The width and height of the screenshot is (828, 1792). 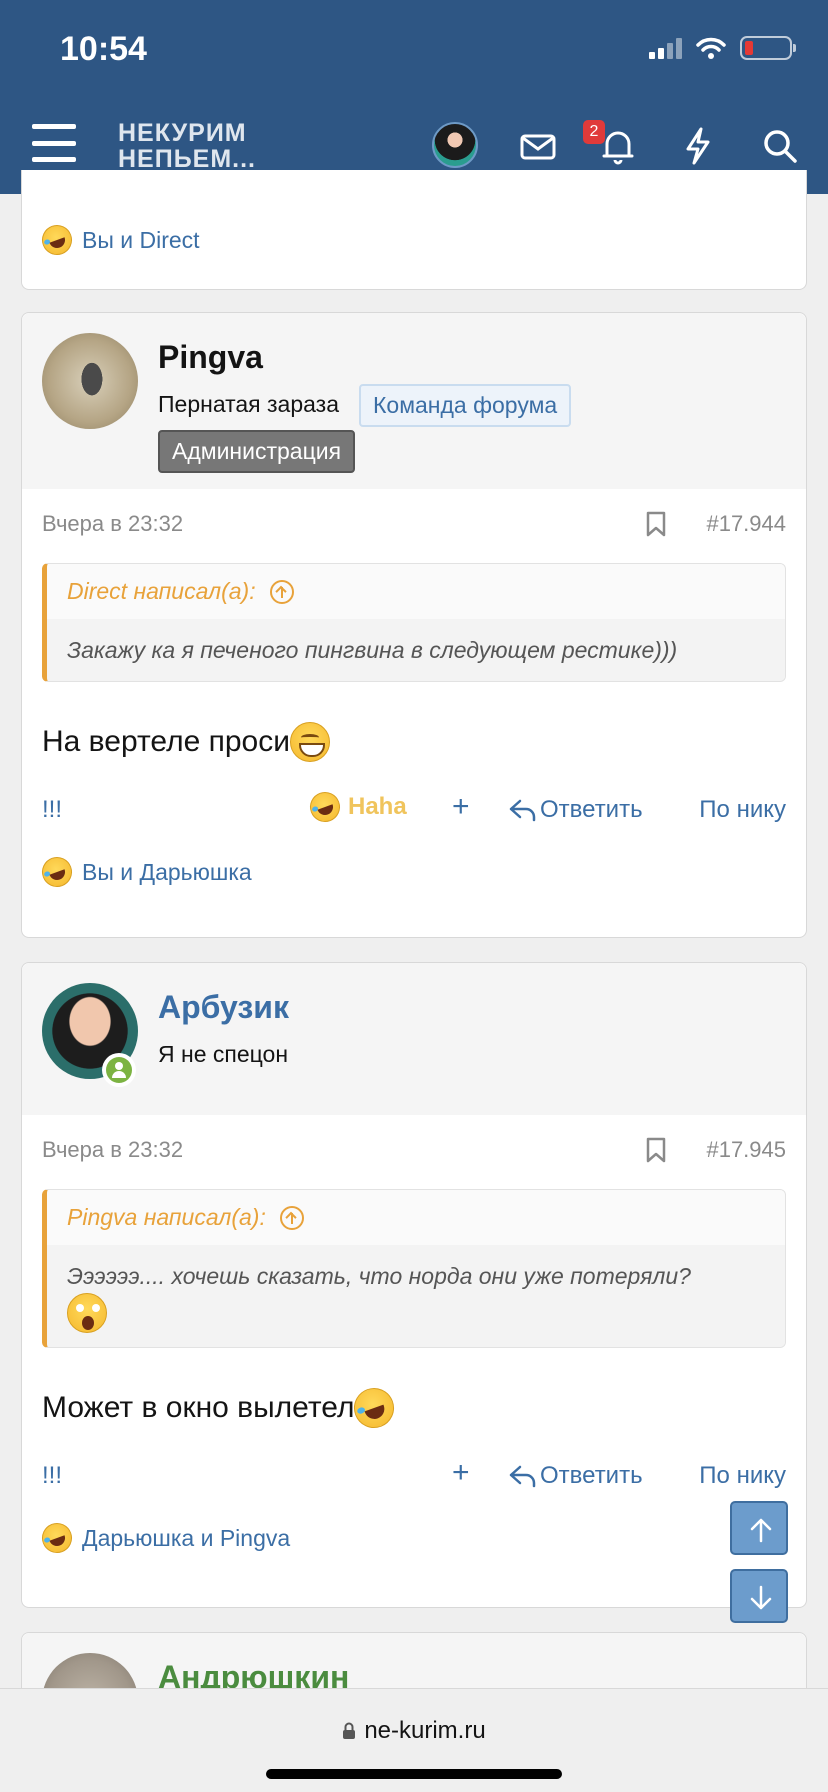 What do you see at coordinates (414, 742) in the screenshot?
I see `post-body: На вертеле проси` at bounding box center [414, 742].